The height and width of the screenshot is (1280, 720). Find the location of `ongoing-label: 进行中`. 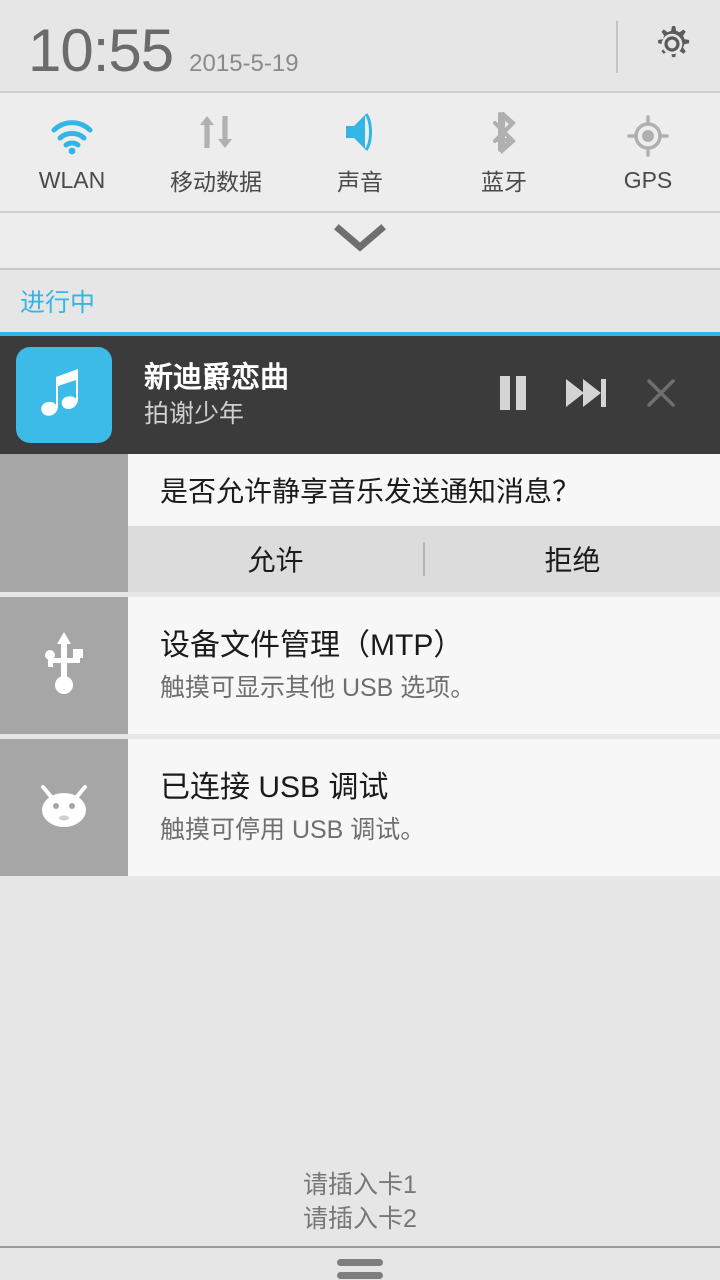

ongoing-label: 进行中 is located at coordinates (58, 303).